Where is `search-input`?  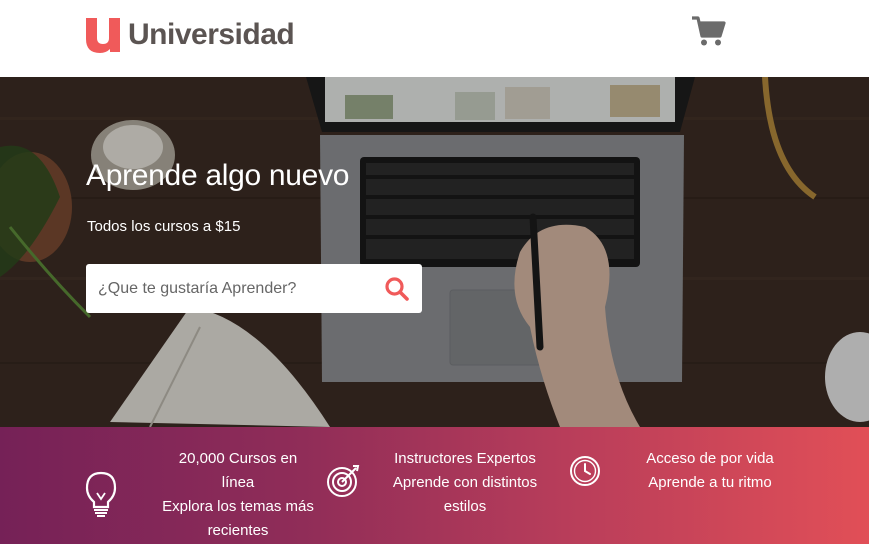
search-input is located at coordinates (226, 288).